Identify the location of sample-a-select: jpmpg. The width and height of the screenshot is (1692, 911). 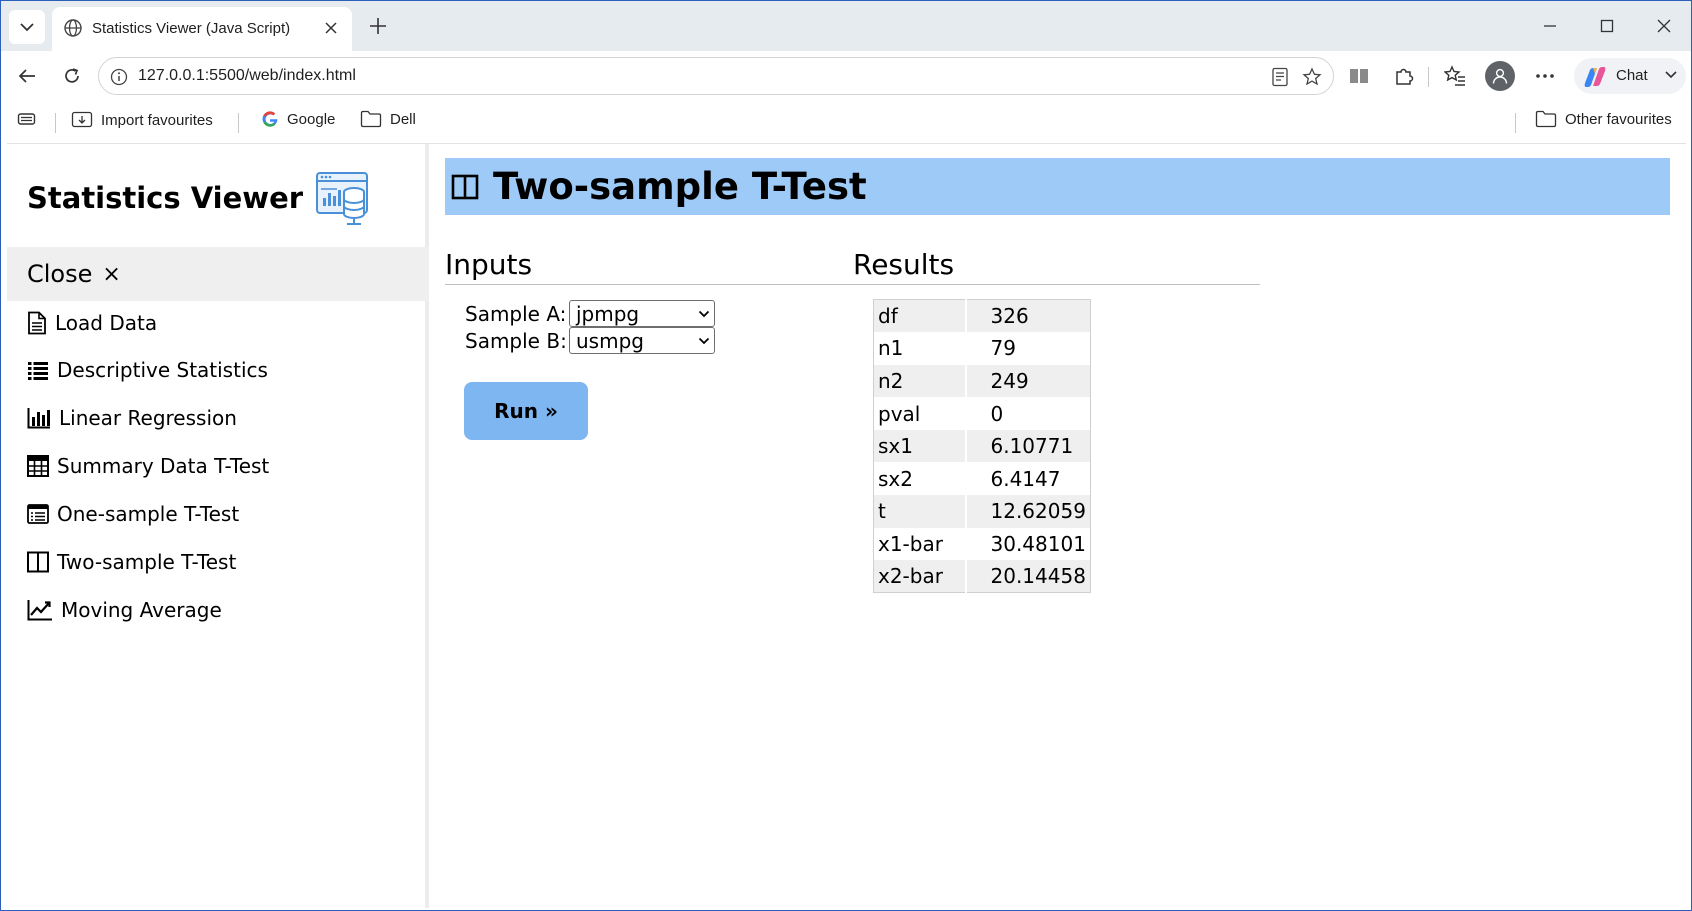
(642, 313).